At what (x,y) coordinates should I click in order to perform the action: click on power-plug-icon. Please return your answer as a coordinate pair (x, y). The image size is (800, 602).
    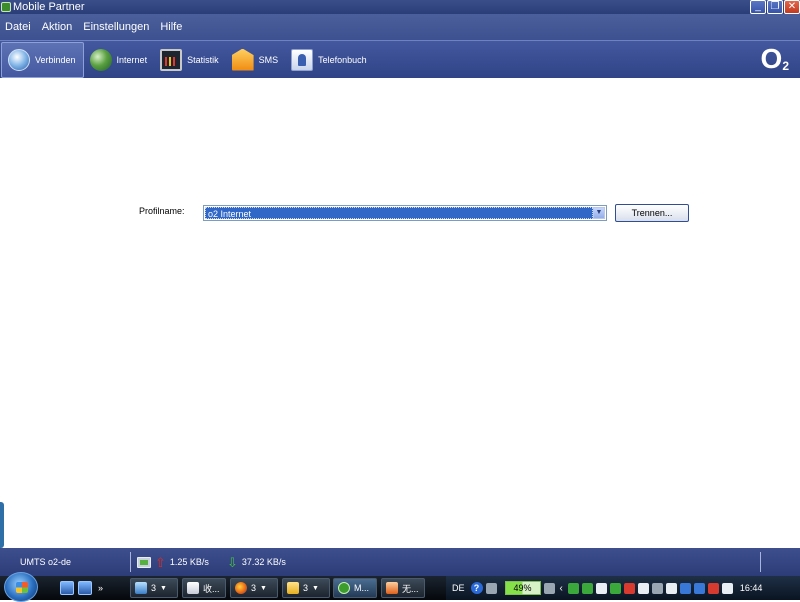
    Looking at the image, I should click on (549, 588).